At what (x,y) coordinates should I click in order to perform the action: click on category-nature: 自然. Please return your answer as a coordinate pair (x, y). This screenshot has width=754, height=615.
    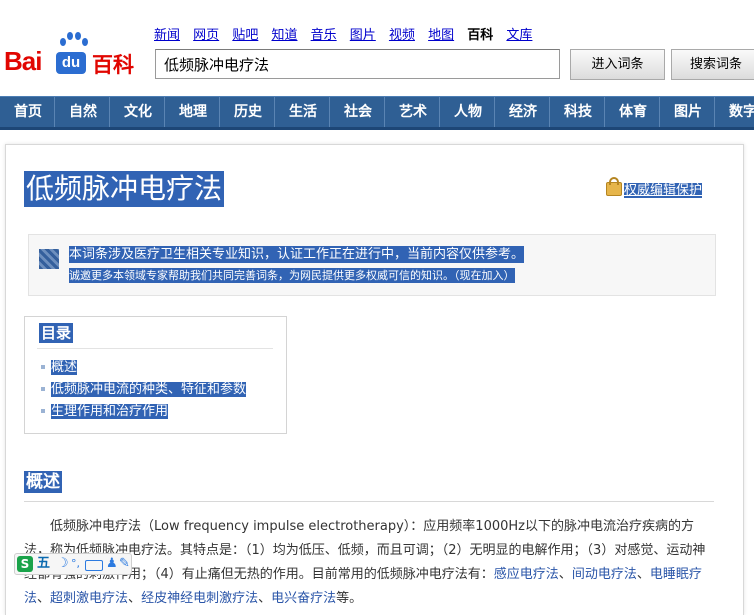
    Looking at the image, I should click on (82, 112).